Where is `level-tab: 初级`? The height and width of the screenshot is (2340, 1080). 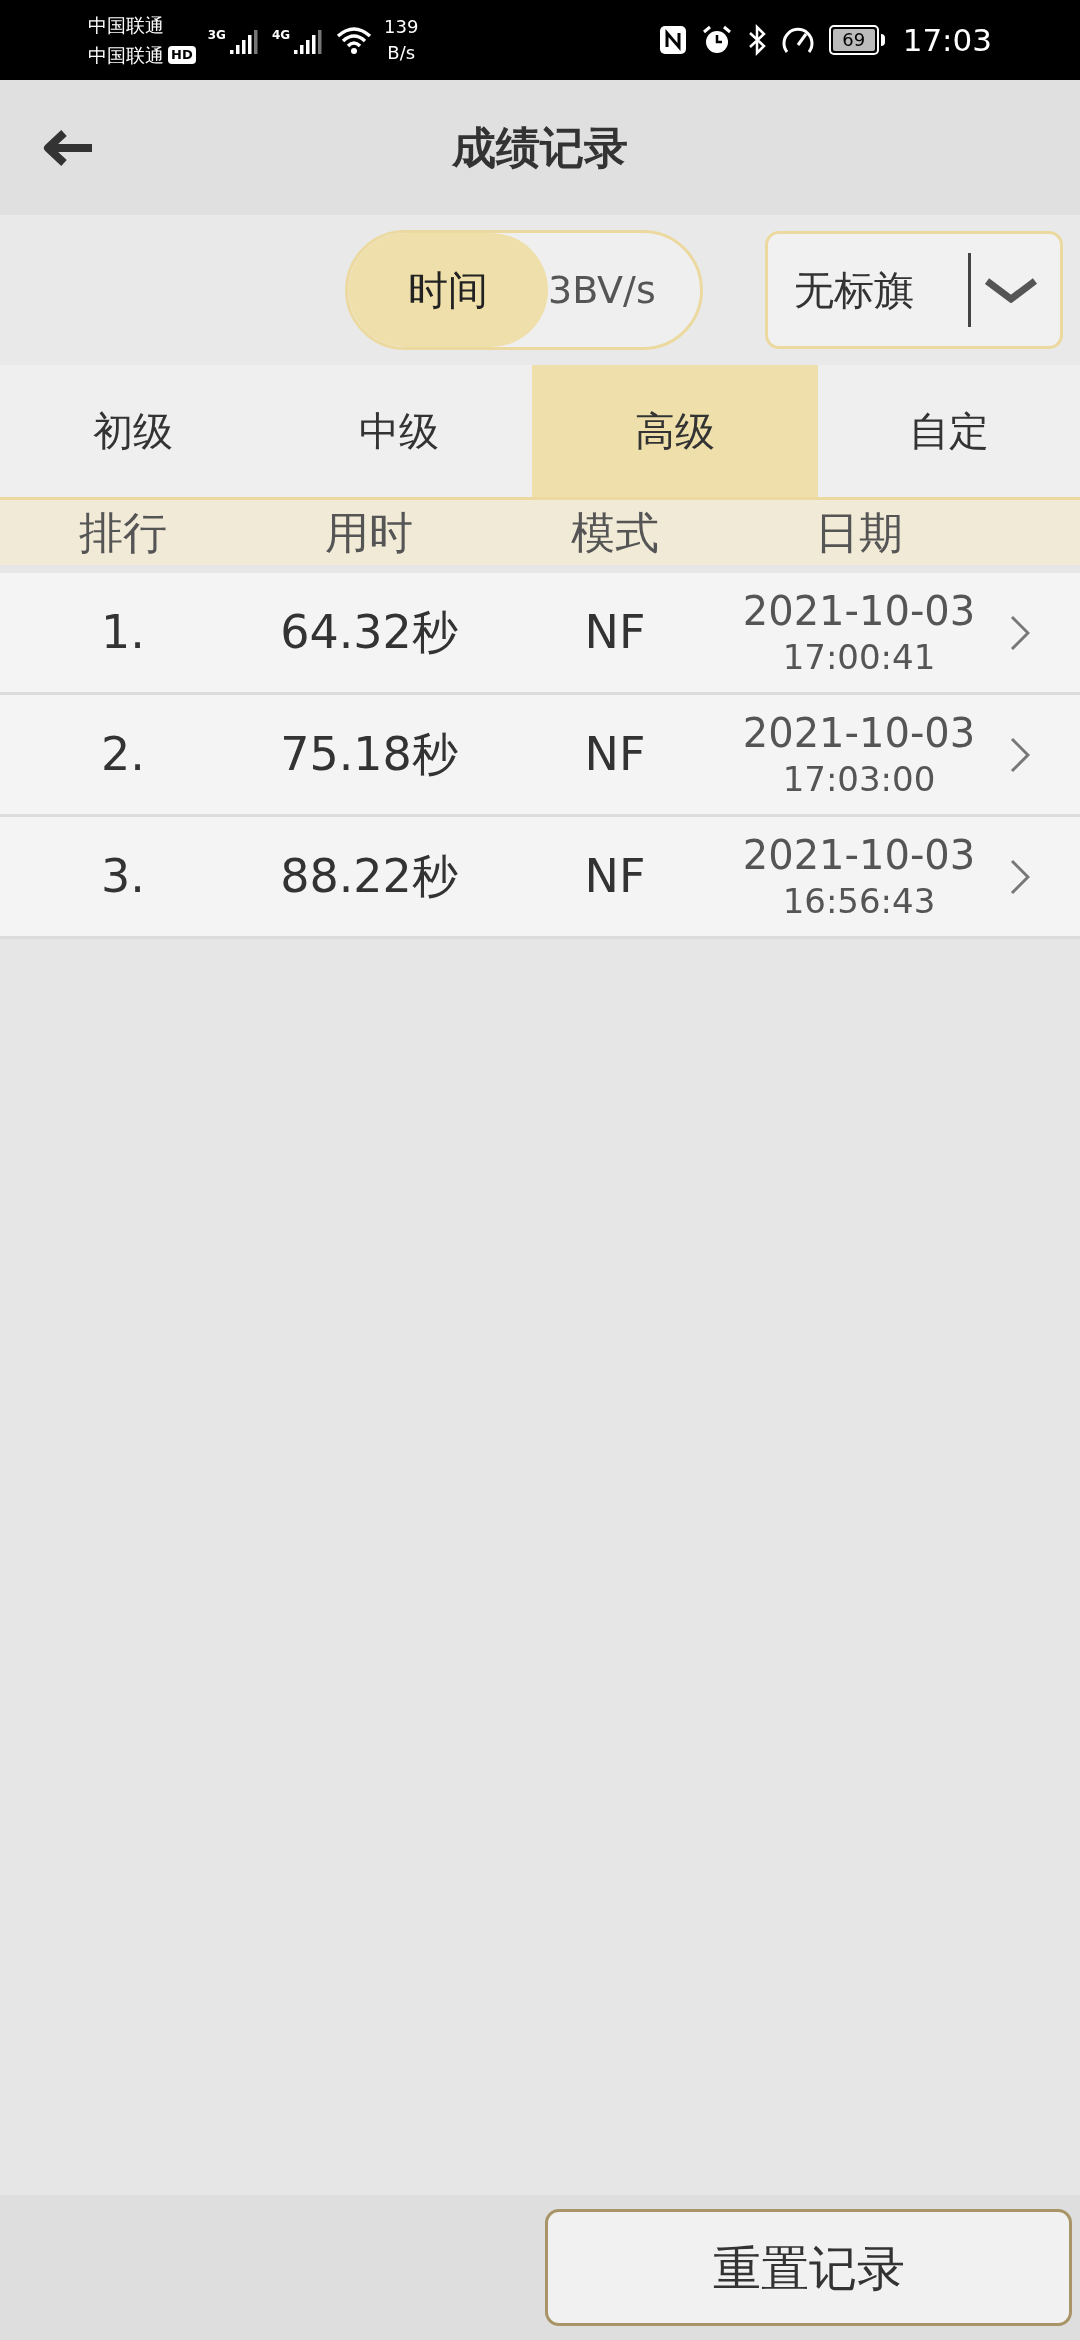
level-tab: 初级 is located at coordinates (132, 431).